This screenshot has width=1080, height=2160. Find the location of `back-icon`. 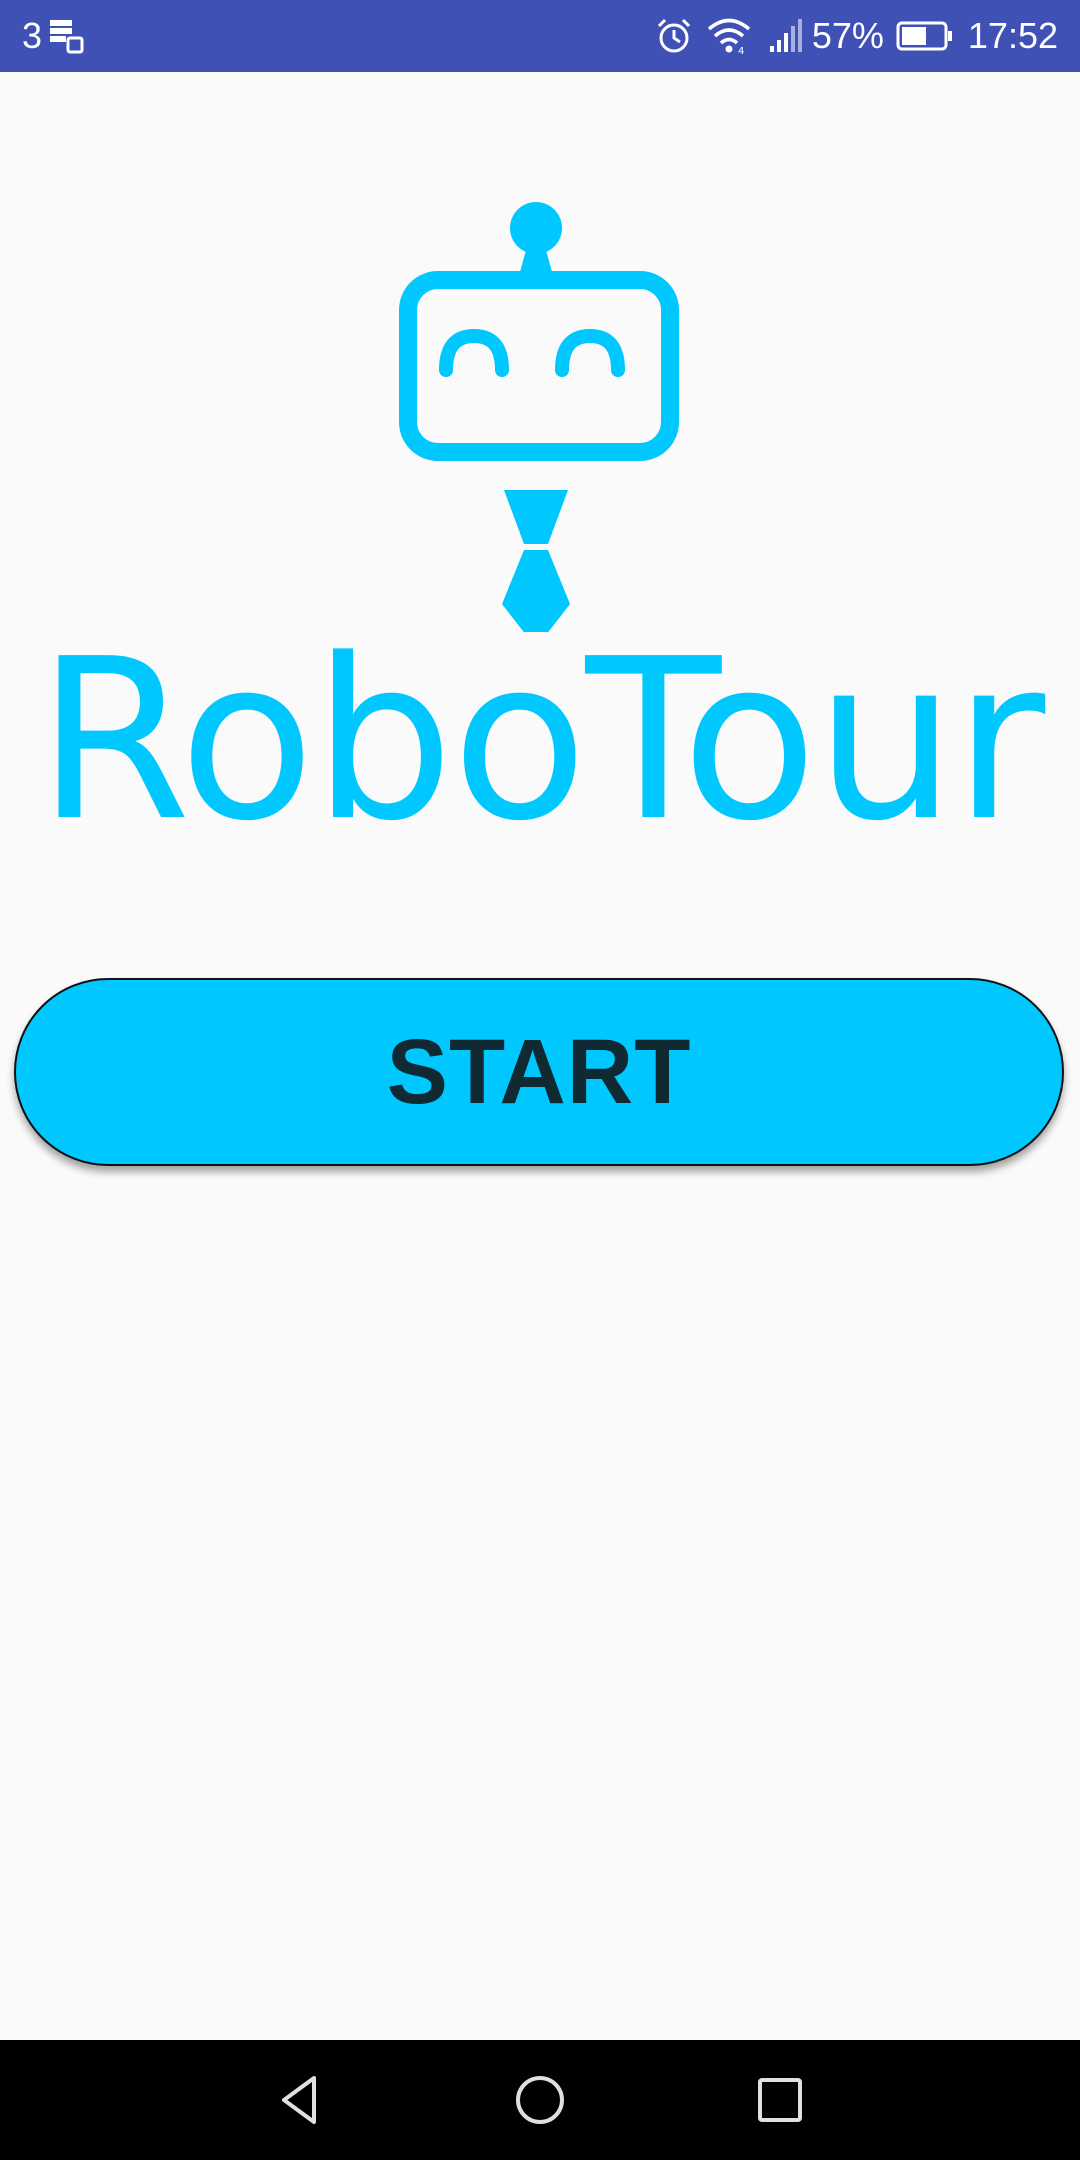

back-icon is located at coordinates (299, 2100).